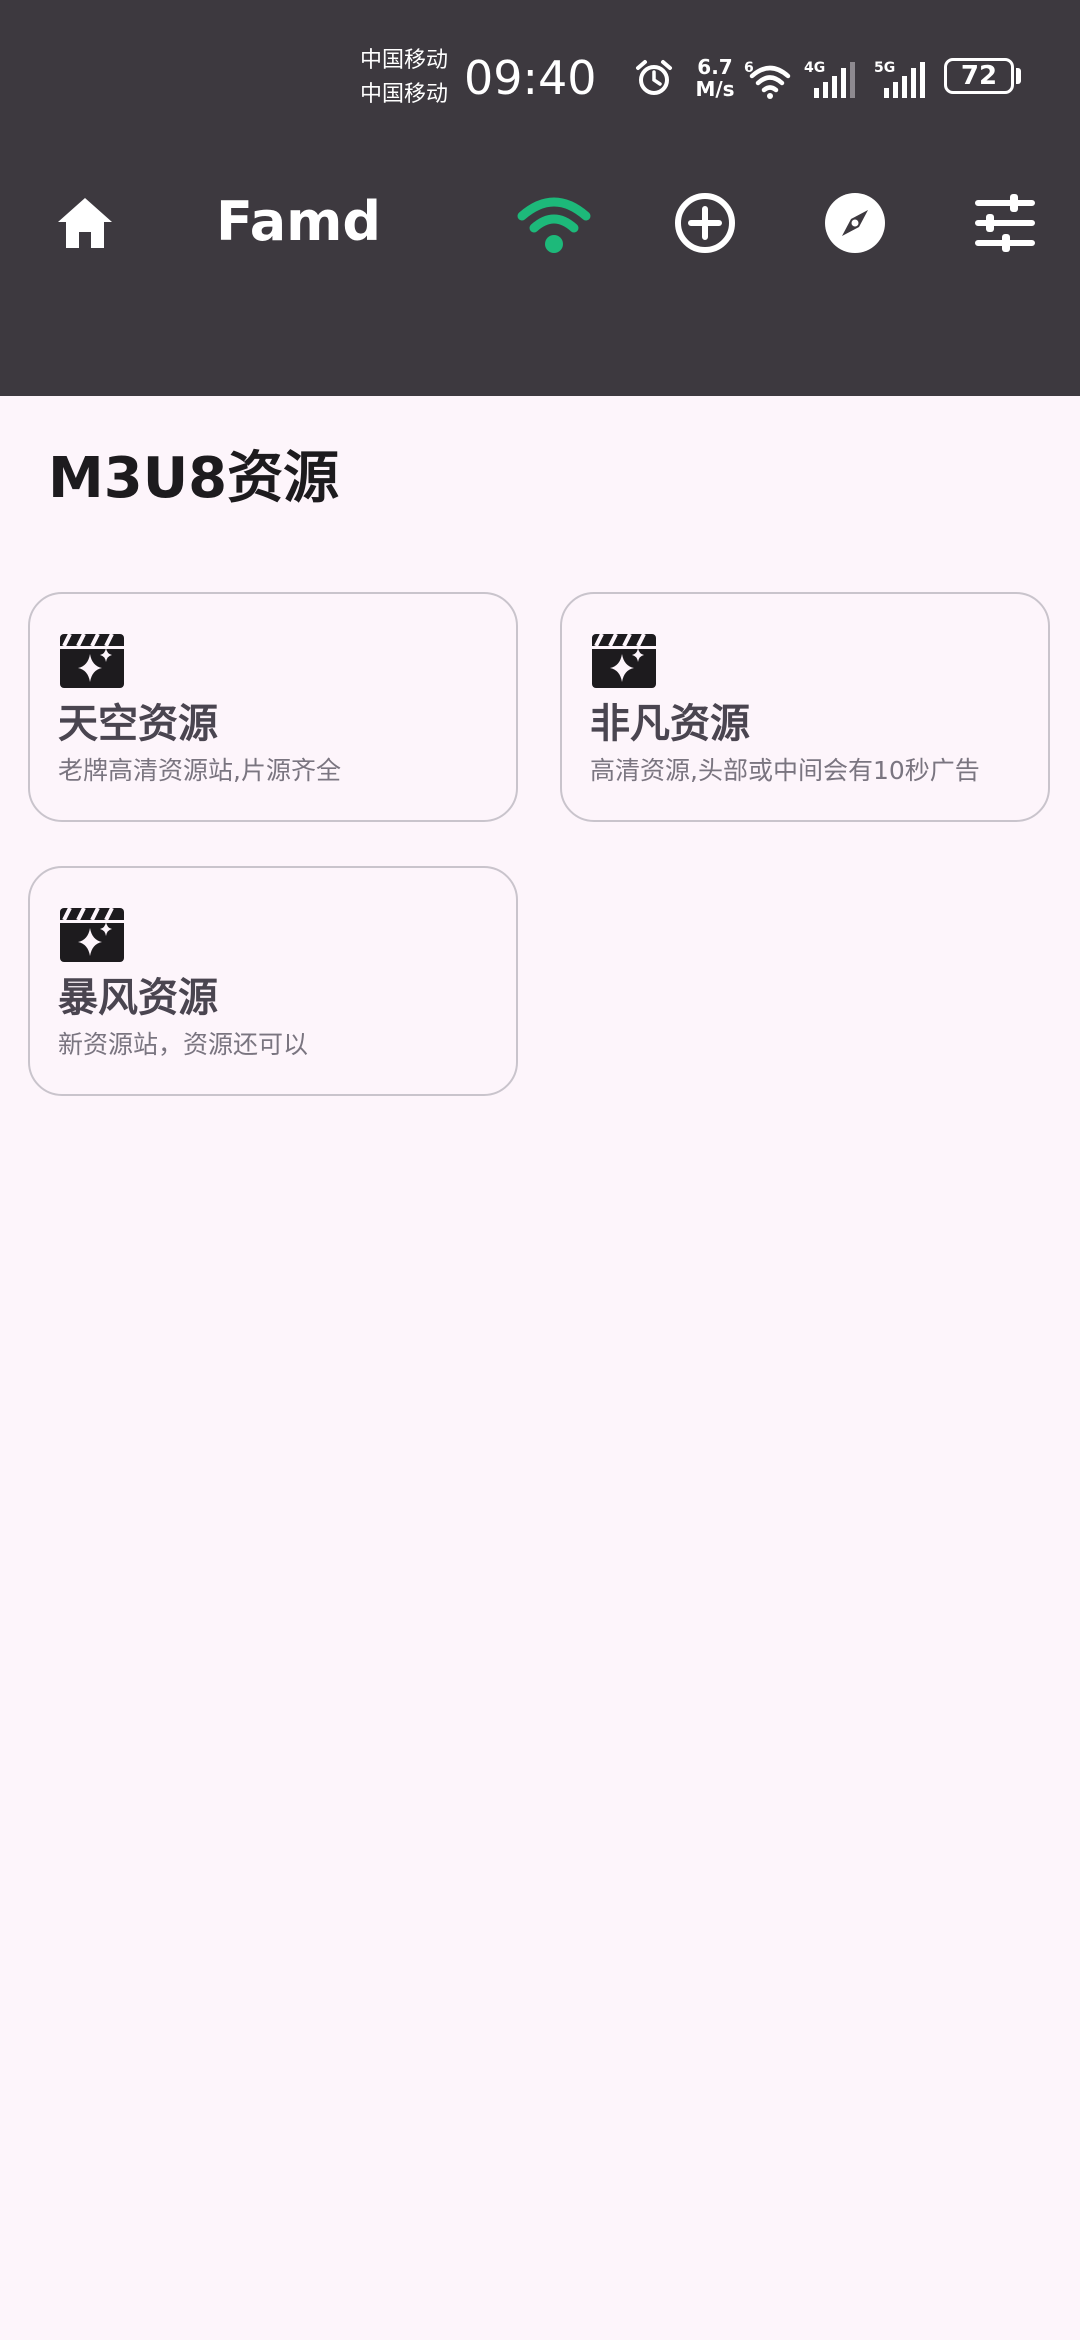 This screenshot has width=1080, height=2340. I want to click on resource-card-feifan: 非凡资源 高清资源,头部或中间会有10秒广告, so click(805, 707).